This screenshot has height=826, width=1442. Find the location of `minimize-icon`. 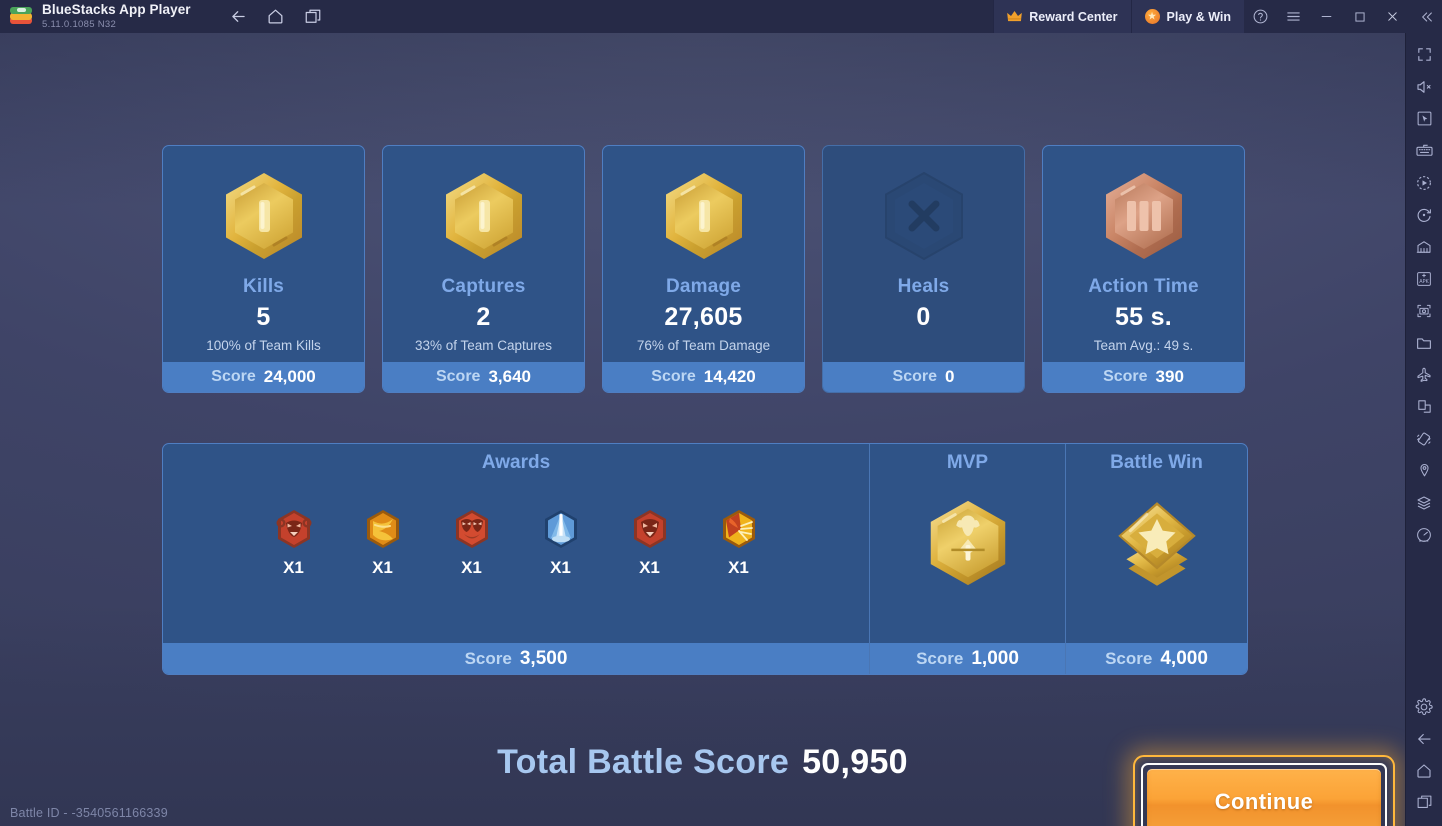

minimize-icon is located at coordinates (1326, 16).